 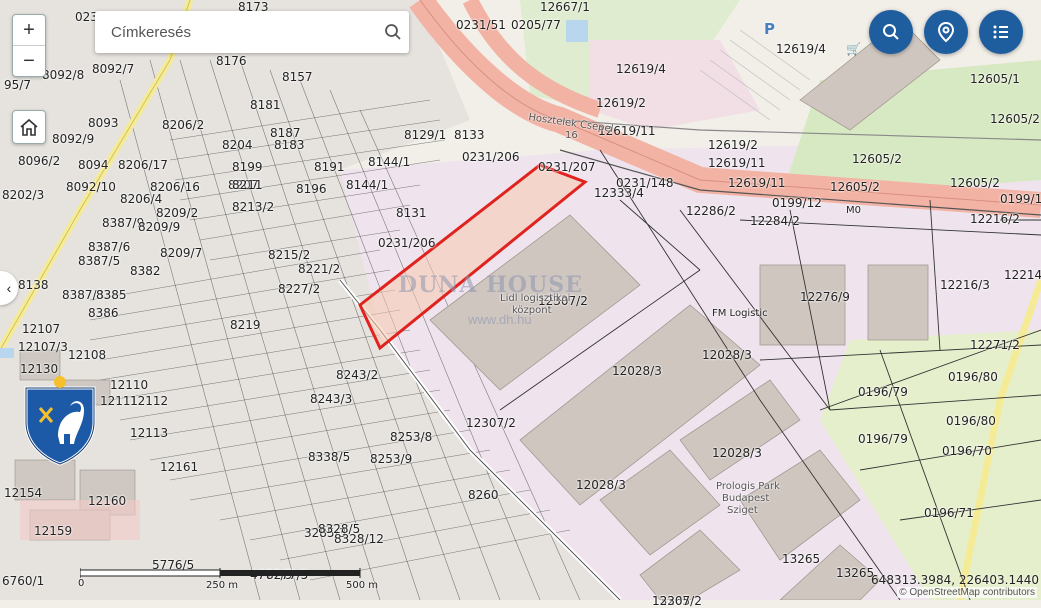 What do you see at coordinates (149, 401) in the screenshot?
I see `parcel-label: 12112` at bounding box center [149, 401].